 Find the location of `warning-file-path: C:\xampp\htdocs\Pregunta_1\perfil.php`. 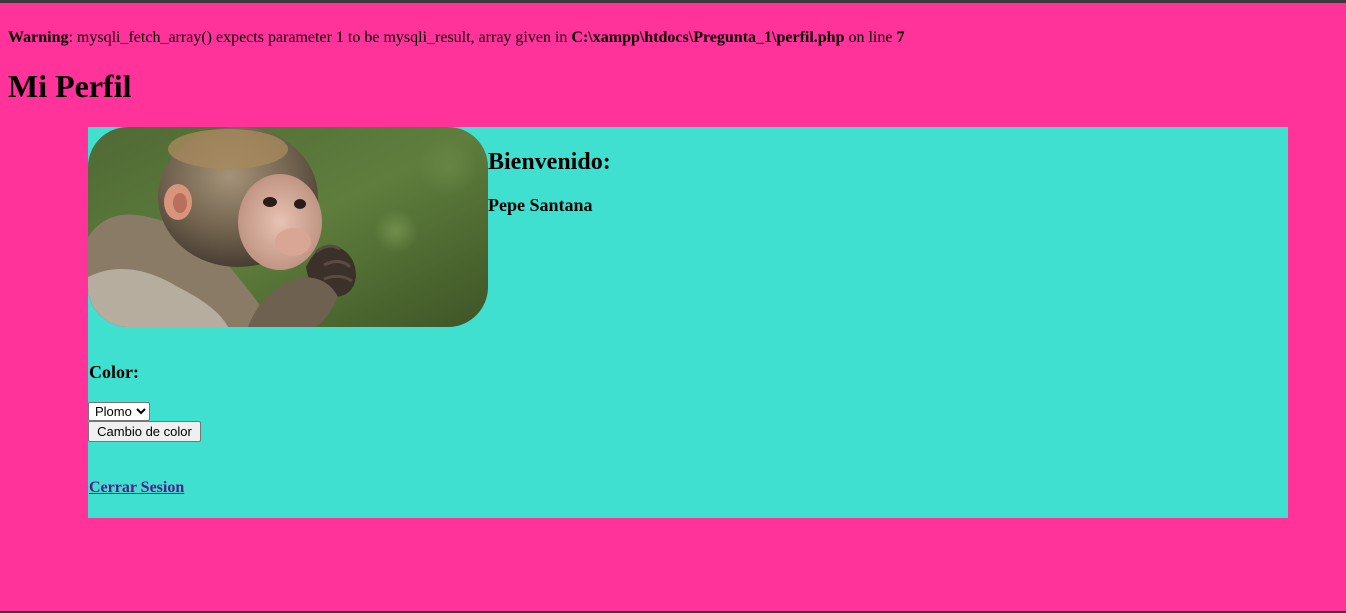

warning-file-path: C:\xampp\htdocs\Pregunta_1\perfil.php is located at coordinates (708, 37).